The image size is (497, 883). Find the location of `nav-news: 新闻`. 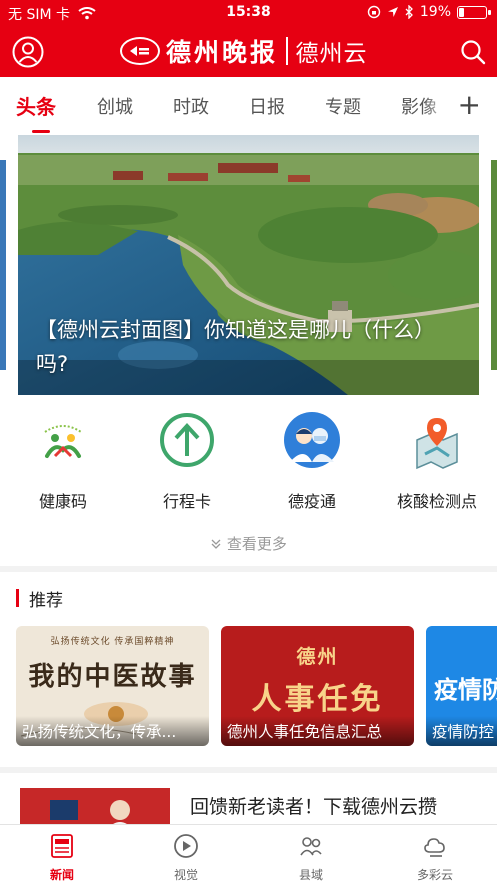

nav-news: 新闻 is located at coordinates (62, 858).